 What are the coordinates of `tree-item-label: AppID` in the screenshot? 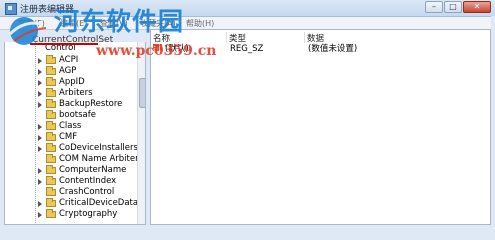 It's located at (72, 82).